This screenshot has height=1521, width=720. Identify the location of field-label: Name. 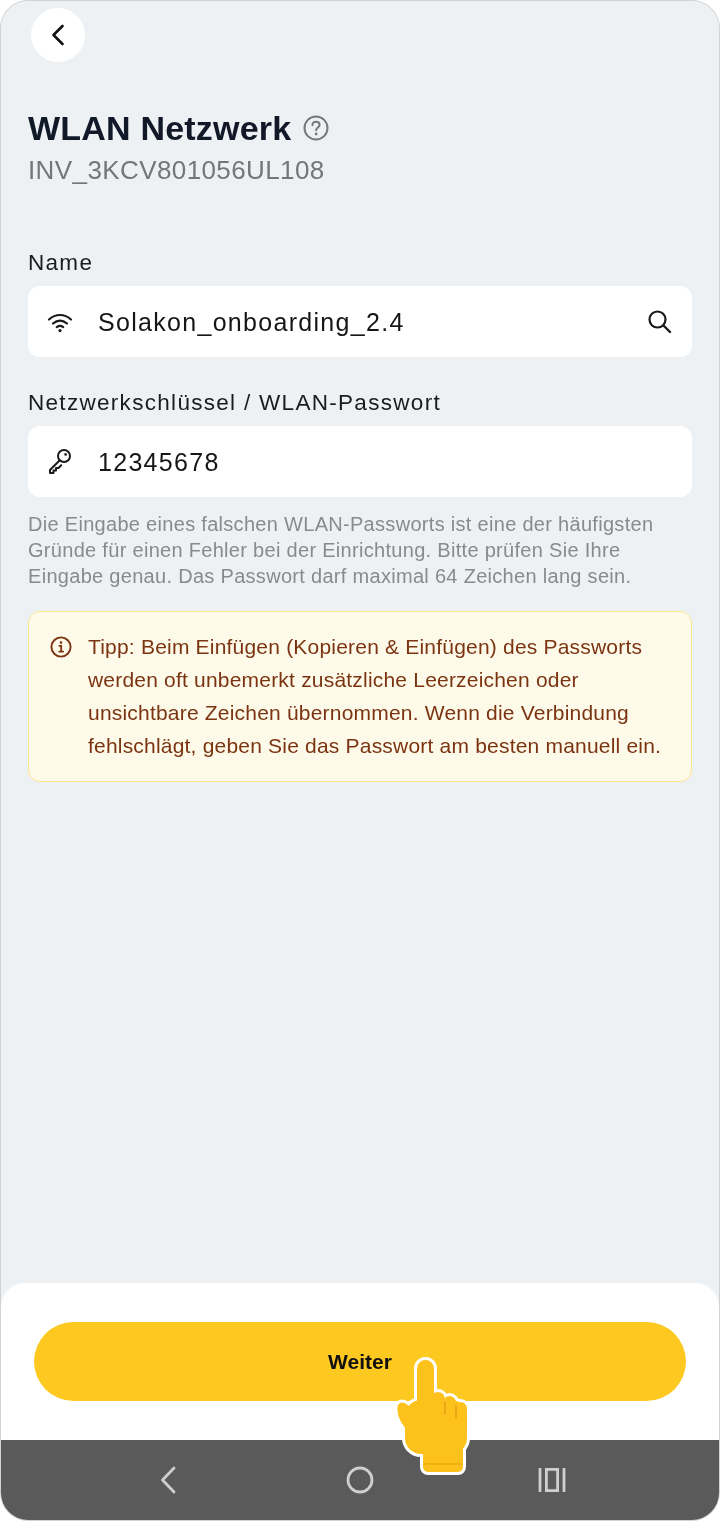
(61, 263).